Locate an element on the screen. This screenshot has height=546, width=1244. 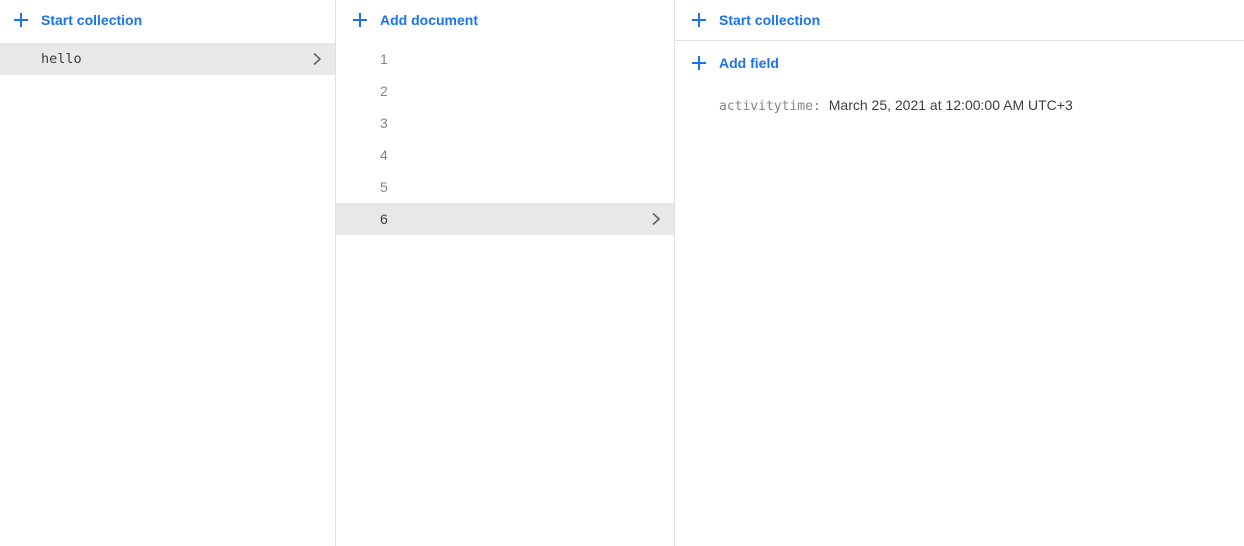
document-id: 1 is located at coordinates (384, 59).